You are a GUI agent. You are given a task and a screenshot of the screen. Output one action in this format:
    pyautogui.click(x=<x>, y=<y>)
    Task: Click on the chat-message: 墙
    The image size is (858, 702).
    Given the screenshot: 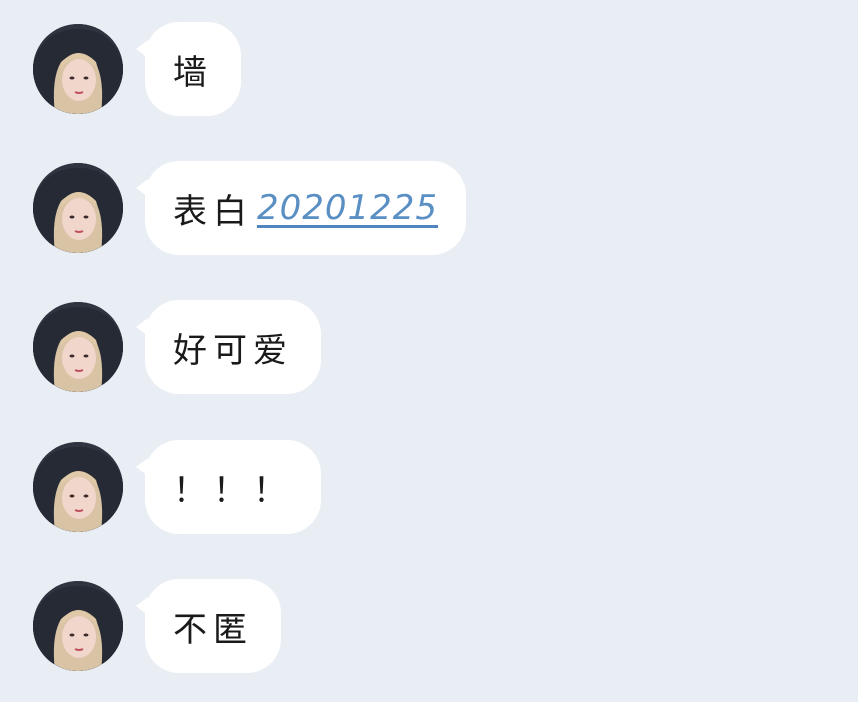 What is the action you would take?
    pyautogui.click(x=137, y=69)
    